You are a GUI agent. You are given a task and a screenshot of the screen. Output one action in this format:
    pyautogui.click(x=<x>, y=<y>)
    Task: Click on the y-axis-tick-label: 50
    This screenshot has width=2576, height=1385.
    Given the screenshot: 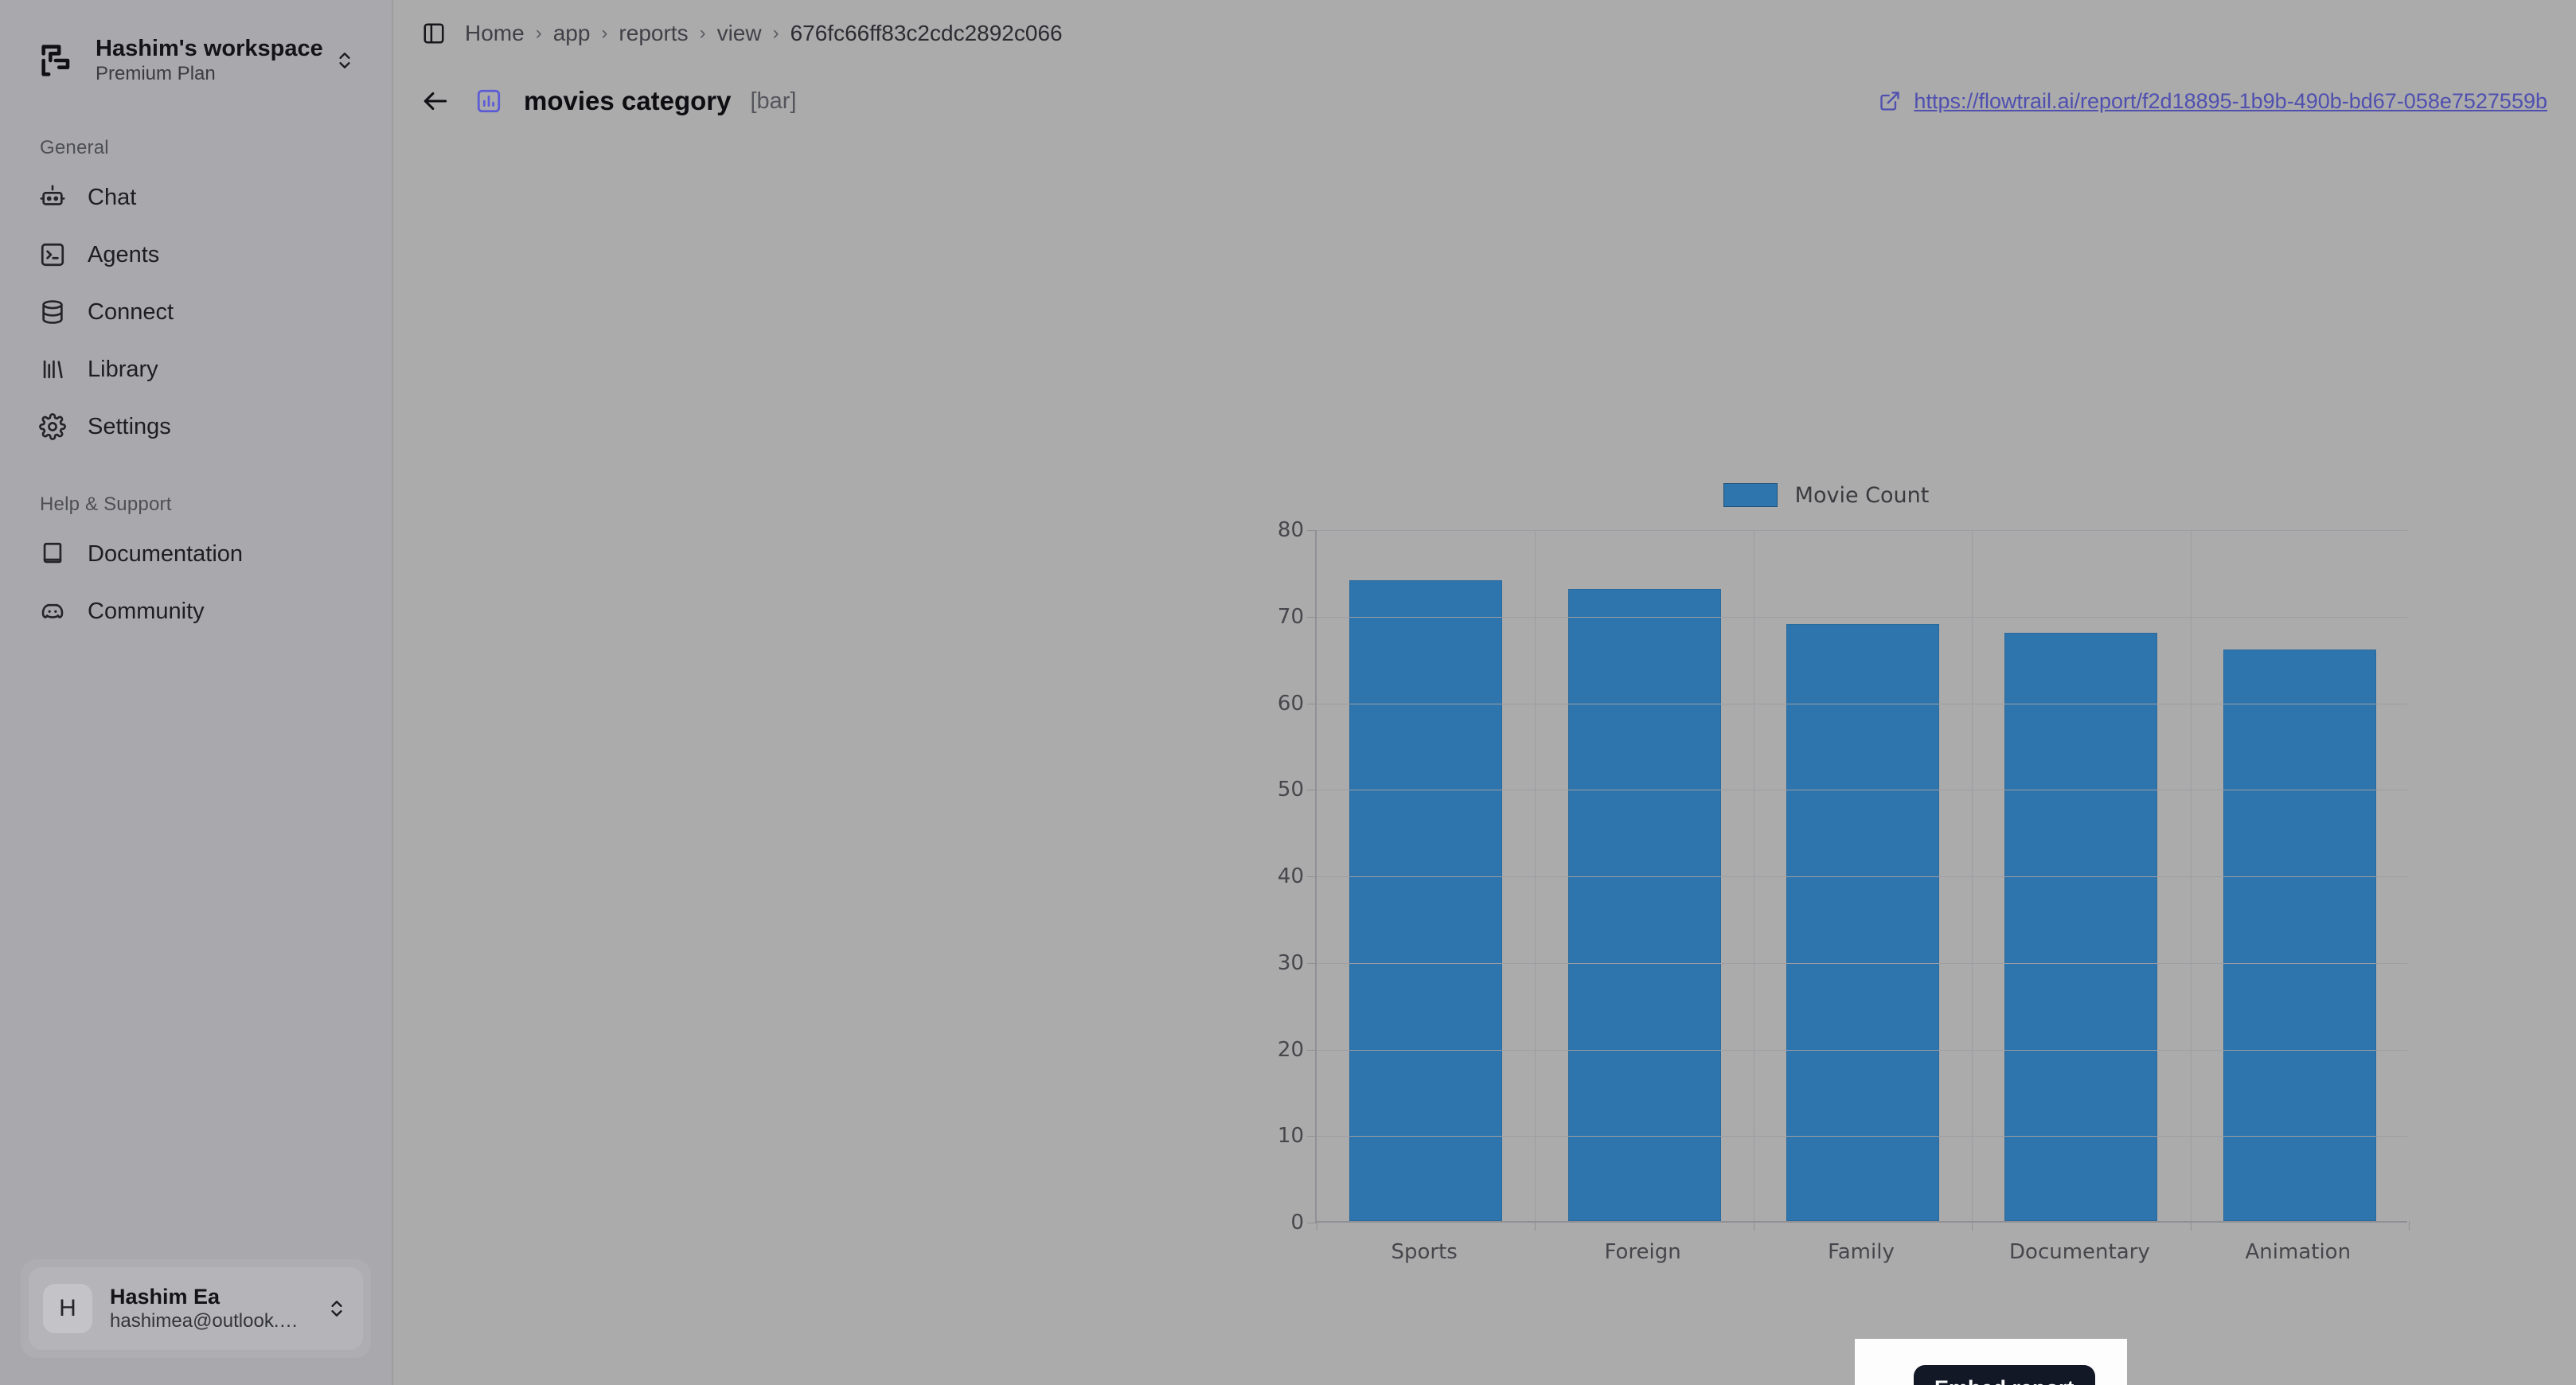 What is the action you would take?
    pyautogui.click(x=1290, y=790)
    